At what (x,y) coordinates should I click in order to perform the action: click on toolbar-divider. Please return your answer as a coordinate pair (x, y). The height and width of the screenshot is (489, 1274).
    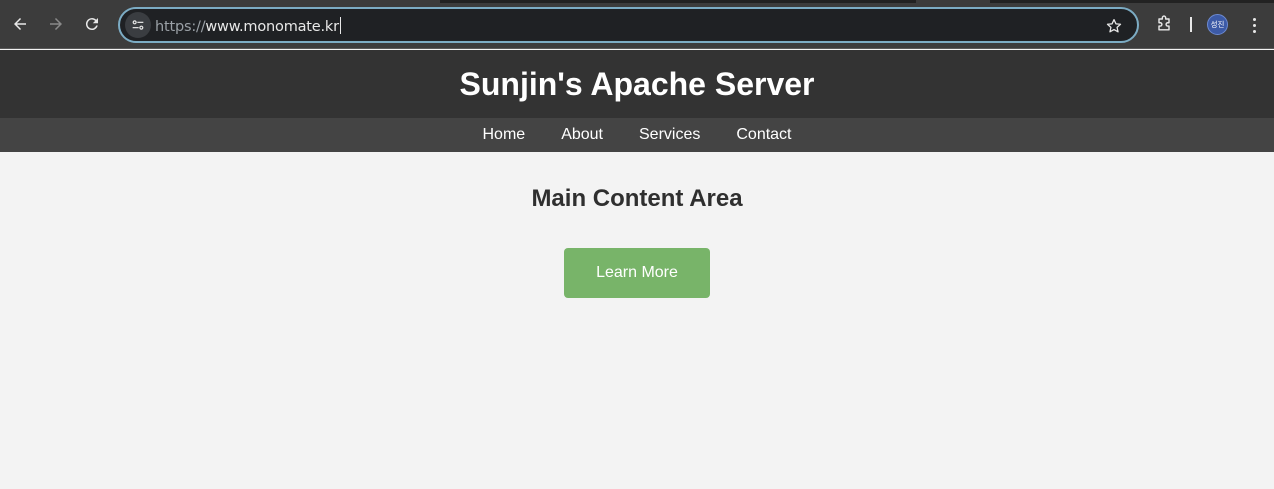
    Looking at the image, I should click on (1191, 24).